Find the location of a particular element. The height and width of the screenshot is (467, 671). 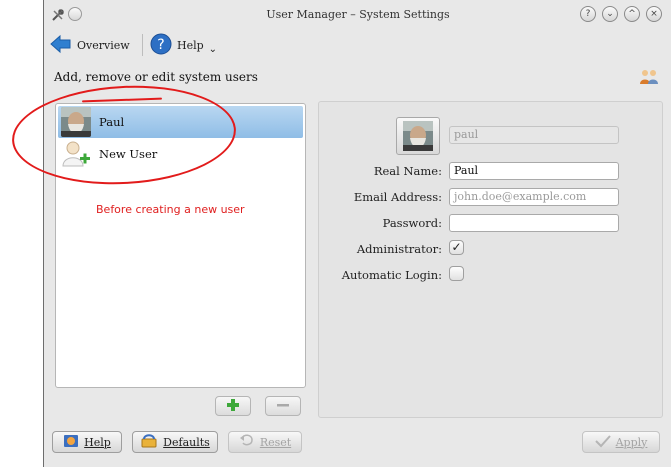

page-subtitle: Add, remove or edit system users is located at coordinates (156, 77).